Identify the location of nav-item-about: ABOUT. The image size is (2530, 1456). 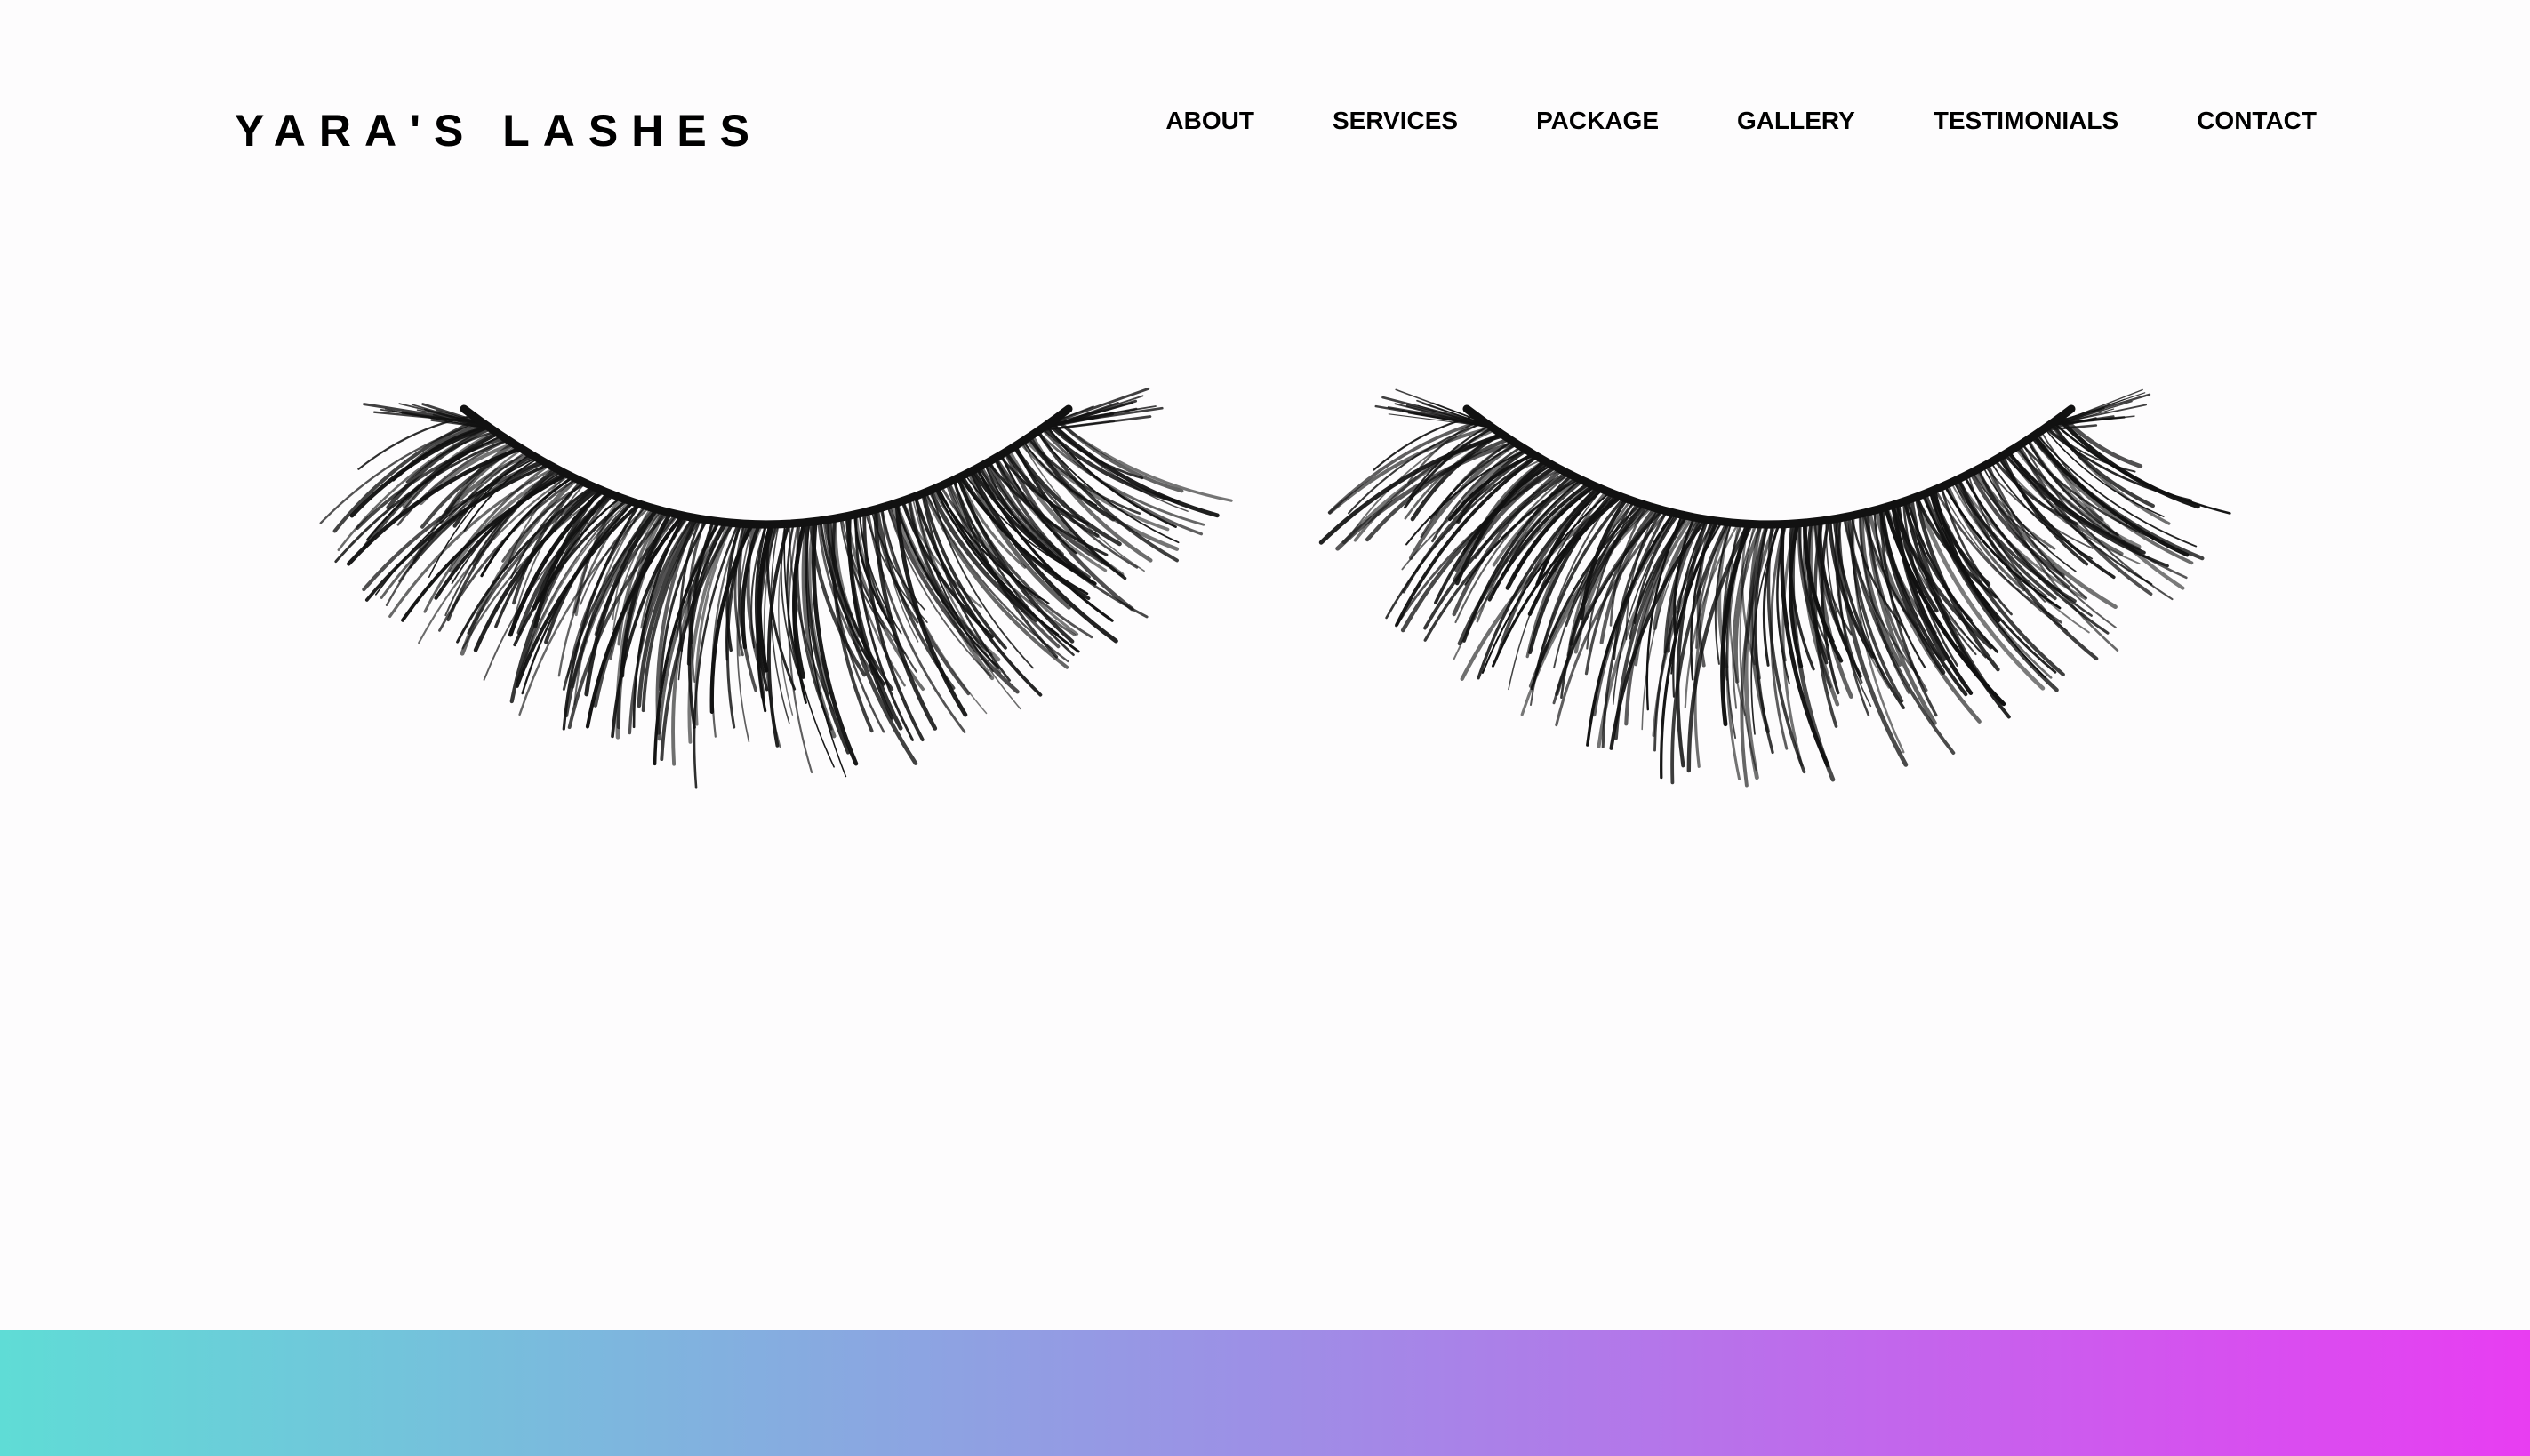
(1209, 121).